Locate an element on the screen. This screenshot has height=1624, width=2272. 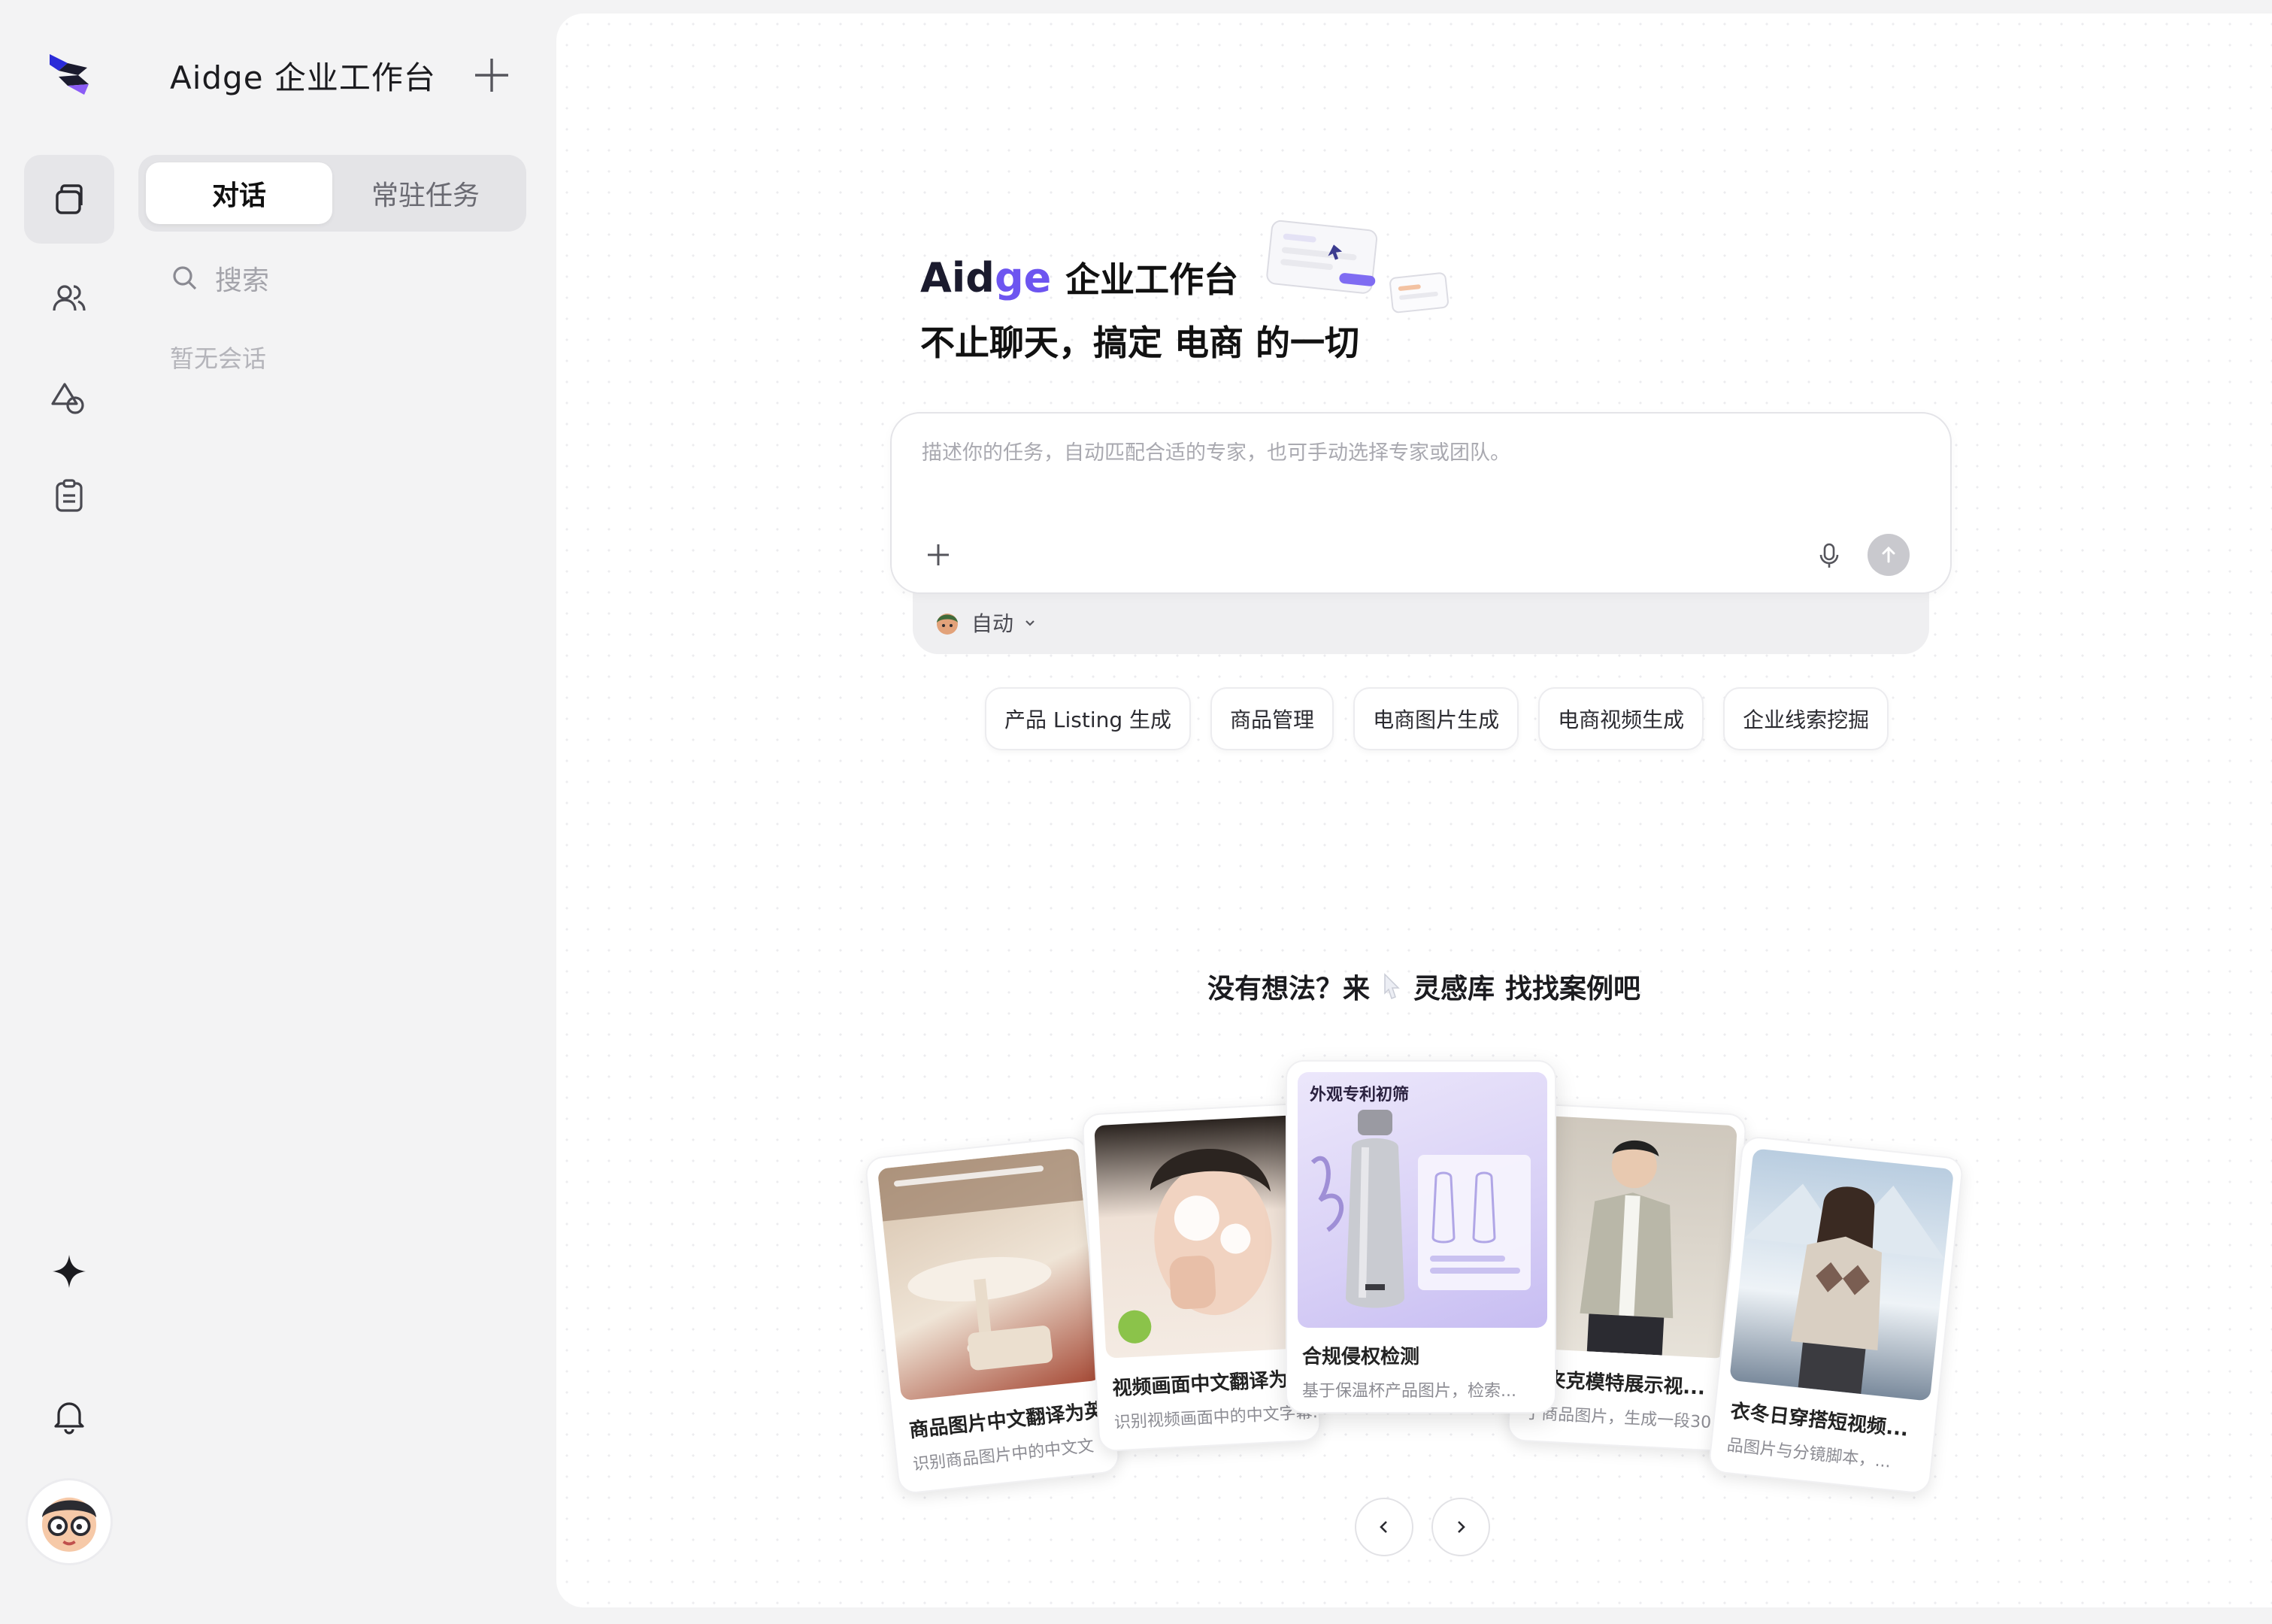
inspiration-library-link: 灵感库 is located at coordinates (1454, 986).